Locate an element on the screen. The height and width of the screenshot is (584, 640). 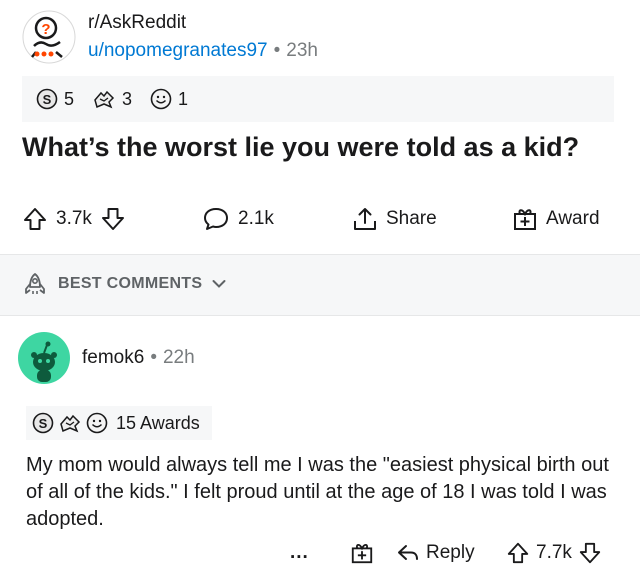
comment-vote-count: 7.7k is located at coordinates (554, 552).